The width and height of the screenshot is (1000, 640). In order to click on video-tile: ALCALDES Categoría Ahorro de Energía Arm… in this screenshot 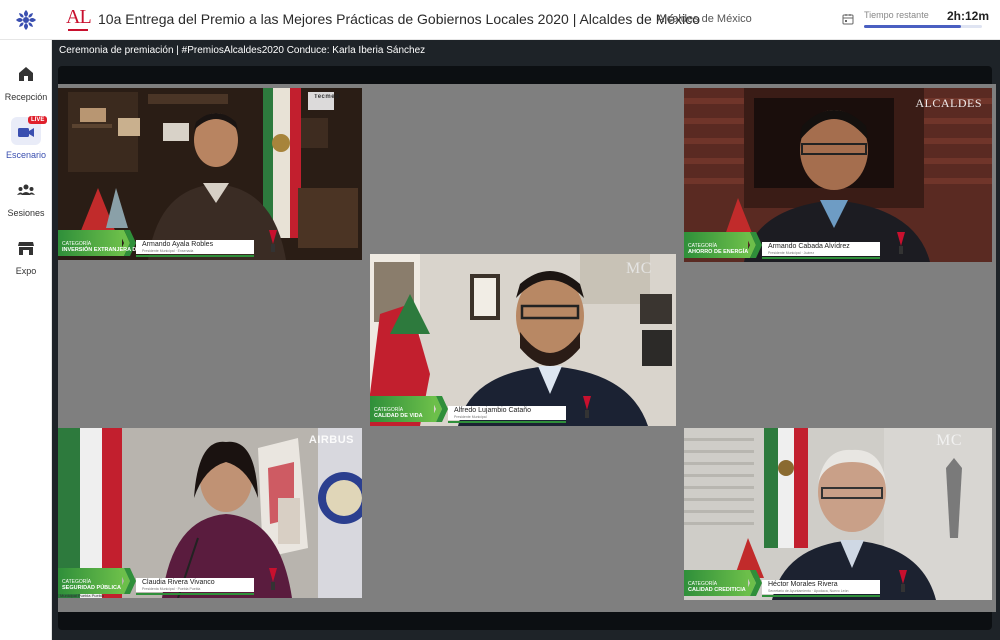, I will do `click(838, 175)`.